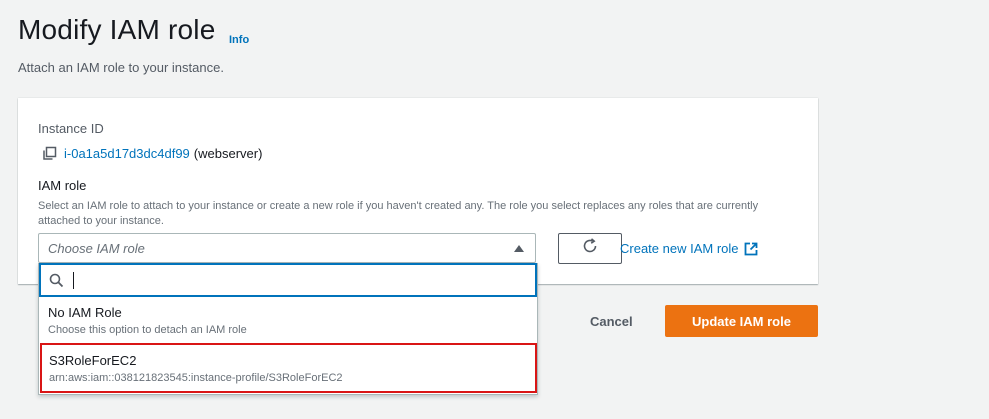  What do you see at coordinates (56, 280) in the screenshot?
I see `search-icon` at bounding box center [56, 280].